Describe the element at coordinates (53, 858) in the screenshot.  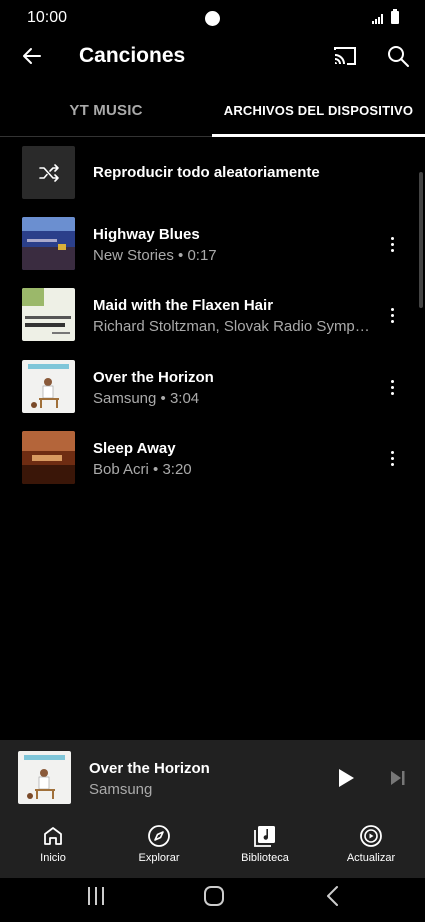
I see `nav-label: Inicio` at that location.